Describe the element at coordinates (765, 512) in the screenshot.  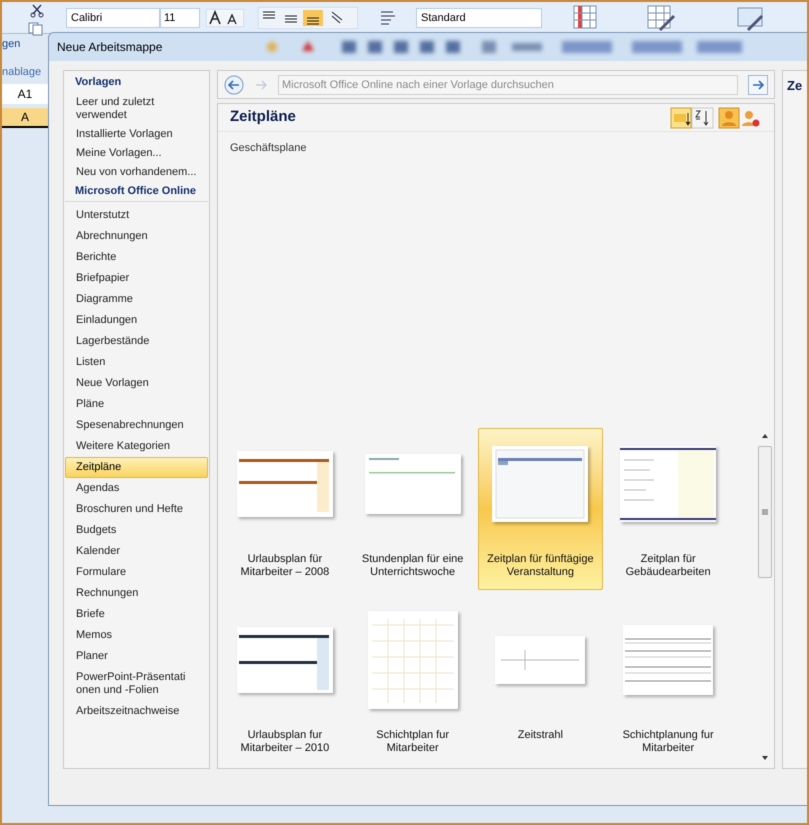
I see `scrollbar-thumb` at that location.